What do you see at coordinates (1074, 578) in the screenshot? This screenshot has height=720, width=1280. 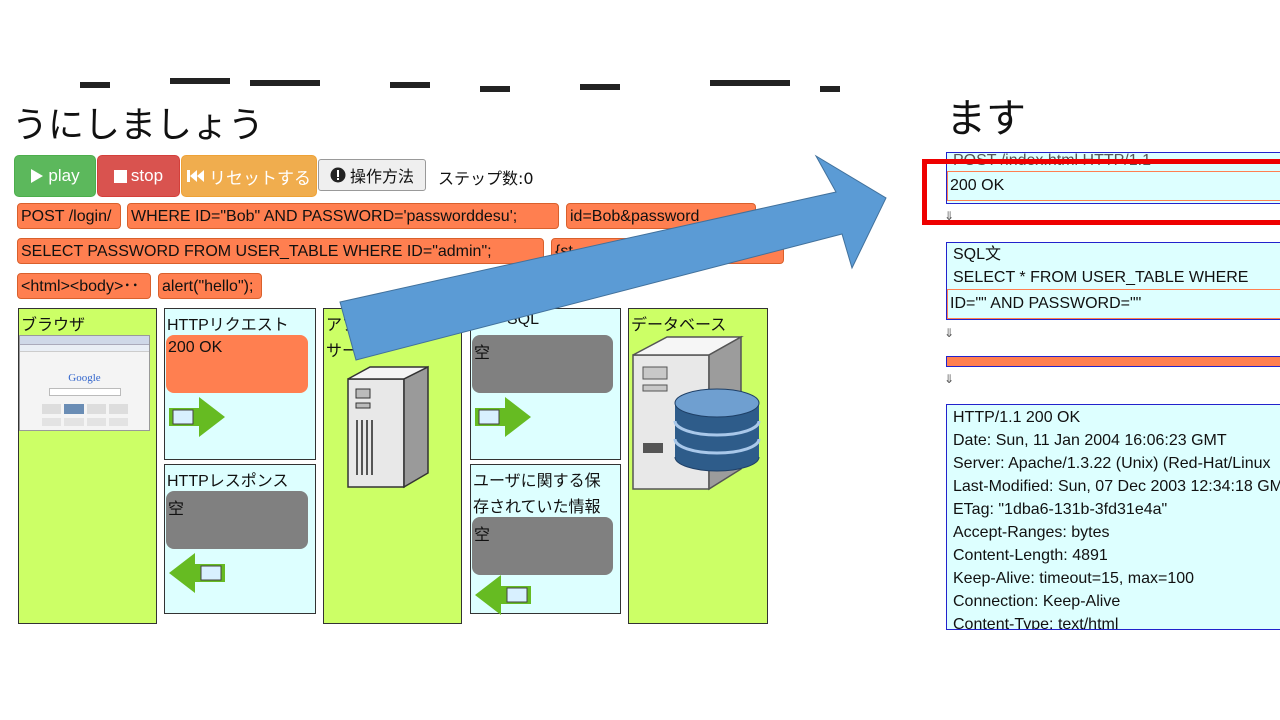 I see `response-line: Keep-Alive: timeout=15, max=100` at bounding box center [1074, 578].